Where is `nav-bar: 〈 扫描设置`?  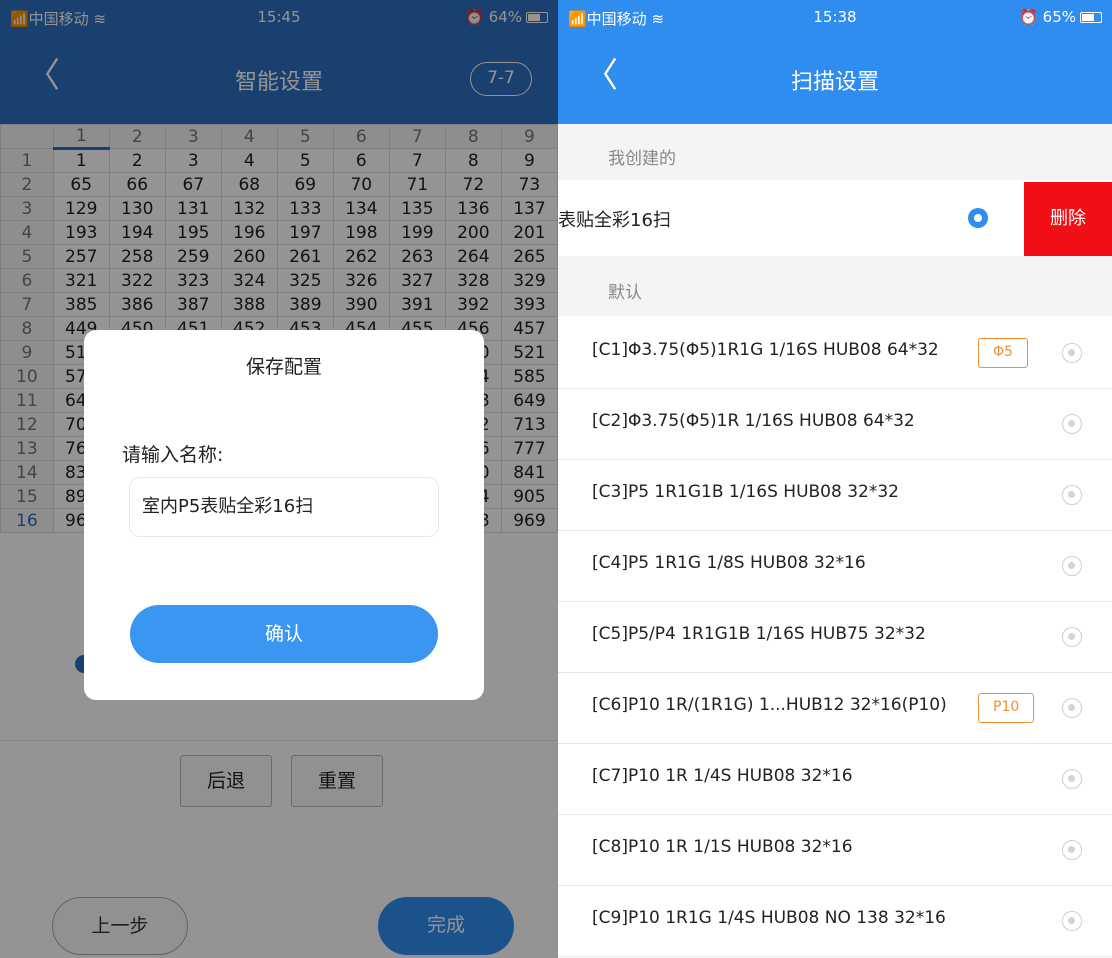
nav-bar: 〈 扫描设置 is located at coordinates (835, 79).